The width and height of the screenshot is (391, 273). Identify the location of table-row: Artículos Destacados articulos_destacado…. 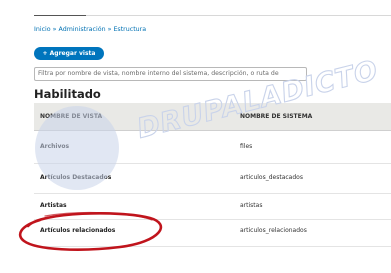
(212, 179).